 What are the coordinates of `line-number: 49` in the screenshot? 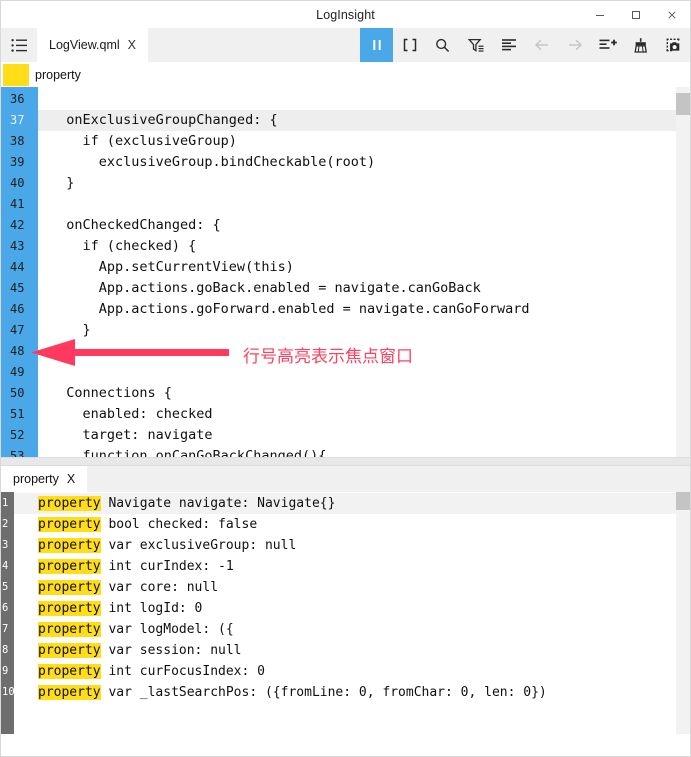 It's located at (17, 372).